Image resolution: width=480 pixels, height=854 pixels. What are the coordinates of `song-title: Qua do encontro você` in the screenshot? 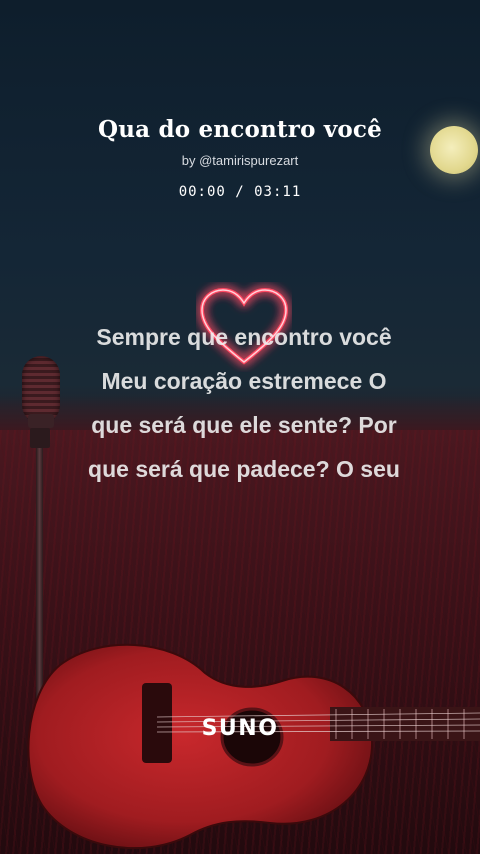 It's located at (240, 129).